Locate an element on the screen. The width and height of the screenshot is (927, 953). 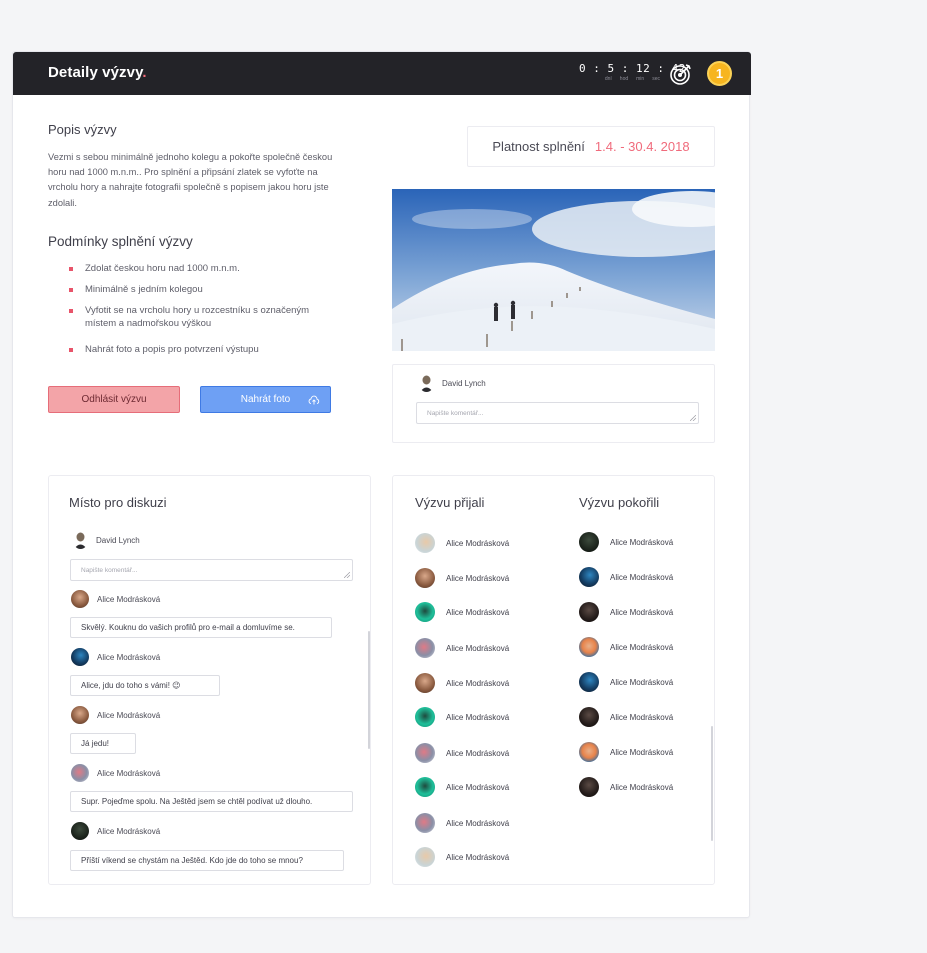
message-bubble: Já jedu! is located at coordinates (103, 743).